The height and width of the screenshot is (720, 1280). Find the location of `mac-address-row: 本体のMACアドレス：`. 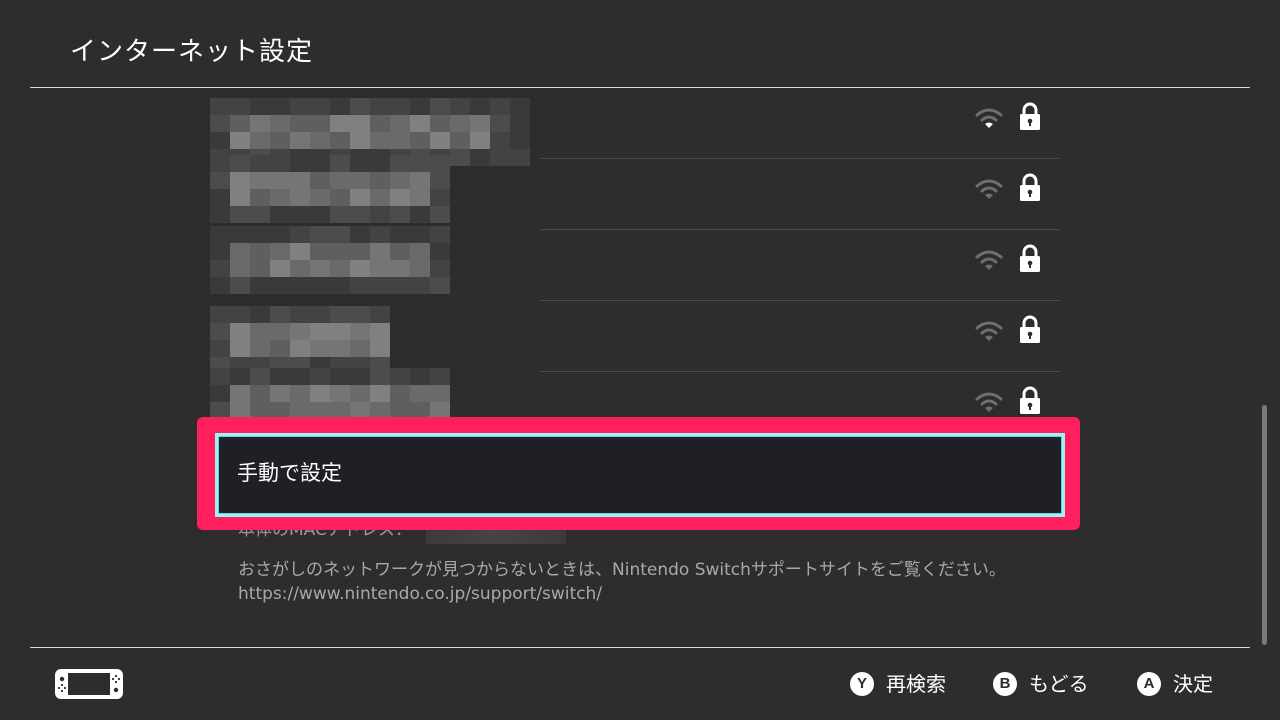

mac-address-row: 本体のMACアドレス： is located at coordinates (538, 537).